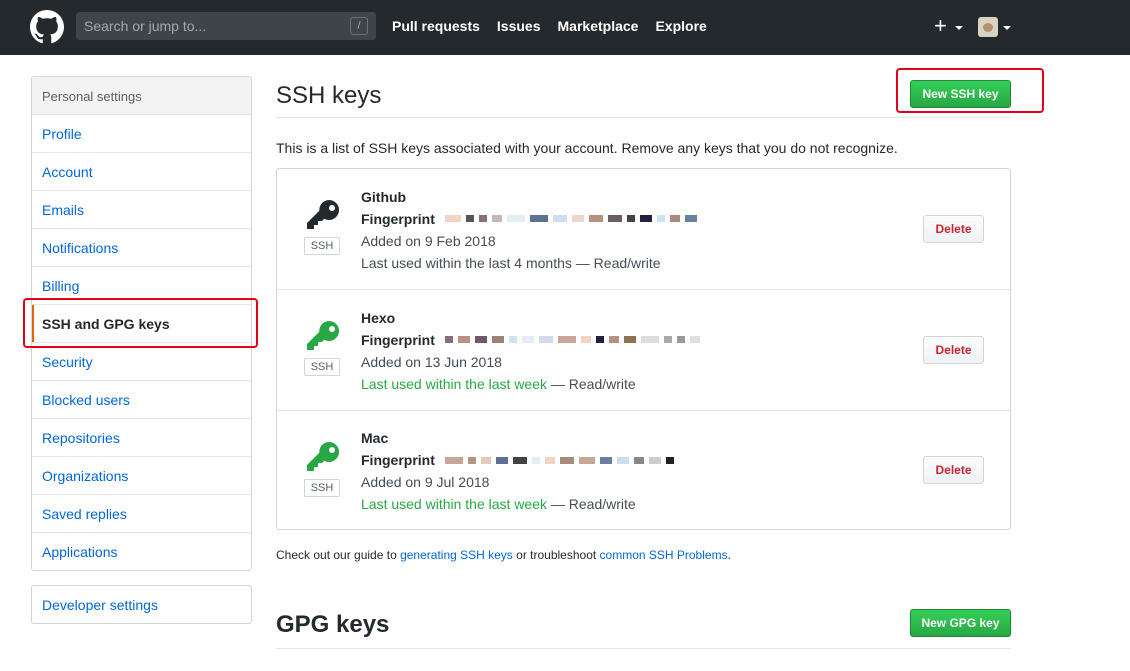 The image size is (1130, 671). Describe the element at coordinates (431, 362) in the screenshot. I see `key-added-date: Added on 13 Jun 2018` at that location.